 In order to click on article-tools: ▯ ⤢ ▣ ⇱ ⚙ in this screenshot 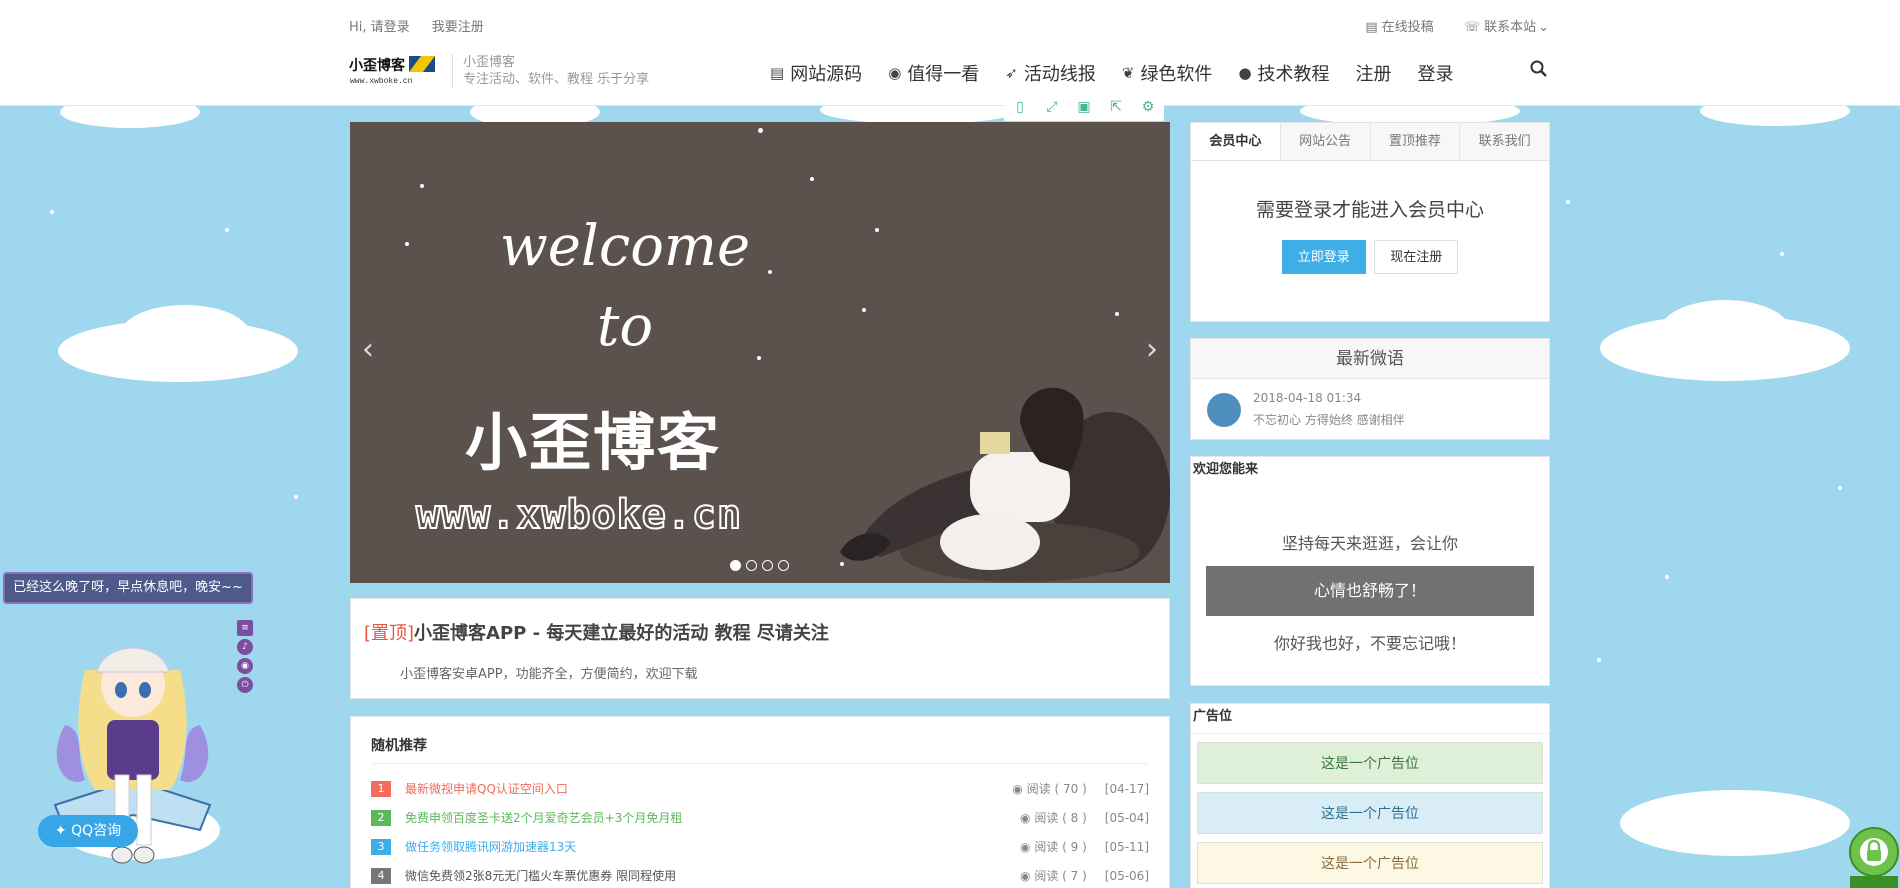, I will do `click(1084, 107)`.